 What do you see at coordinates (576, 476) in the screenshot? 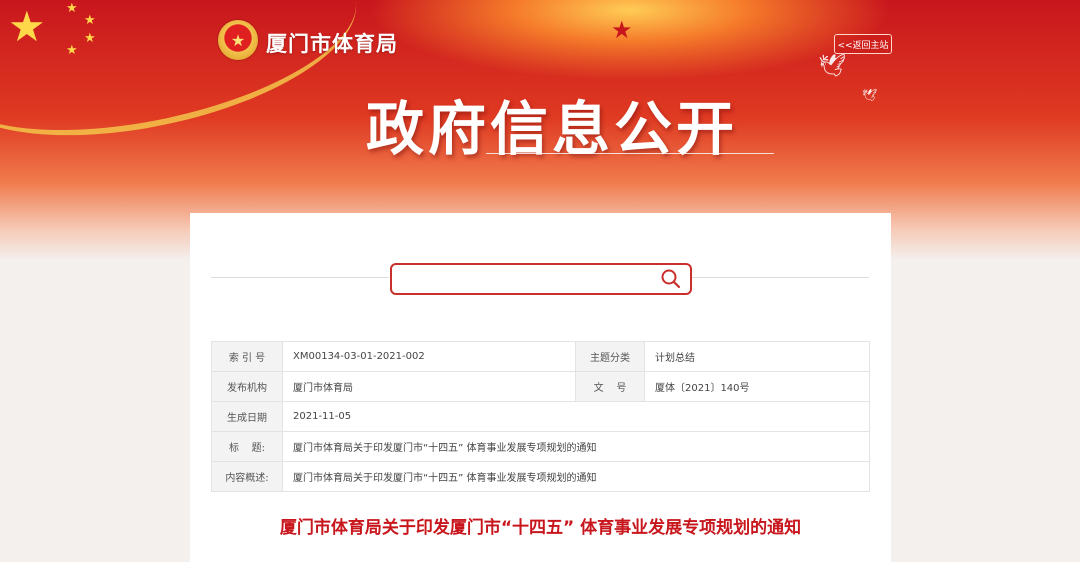
I see `summary-value: 厦门市体育局关于印发厦门市“十四五” 体育事业发展专项规划的通知` at bounding box center [576, 476].